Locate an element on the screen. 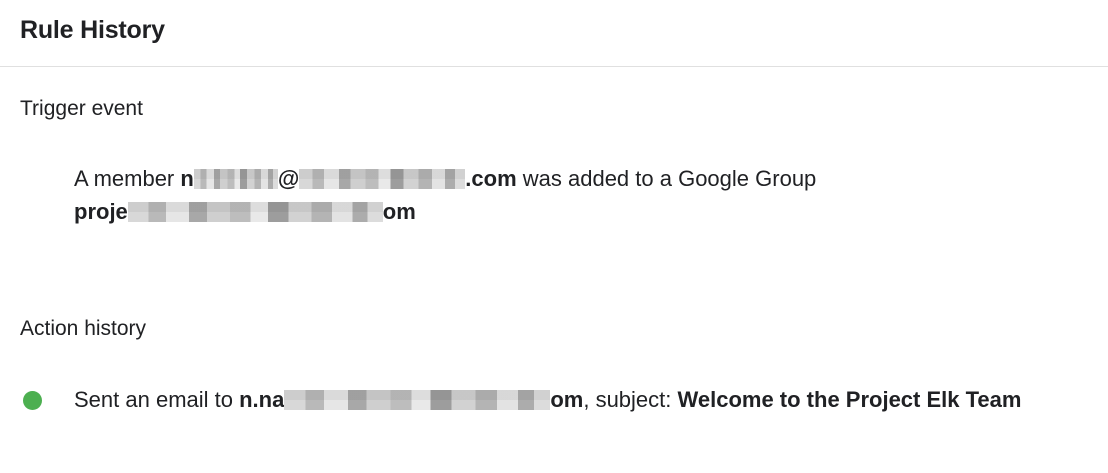  action-prefix: Sent an email to is located at coordinates (157, 399).